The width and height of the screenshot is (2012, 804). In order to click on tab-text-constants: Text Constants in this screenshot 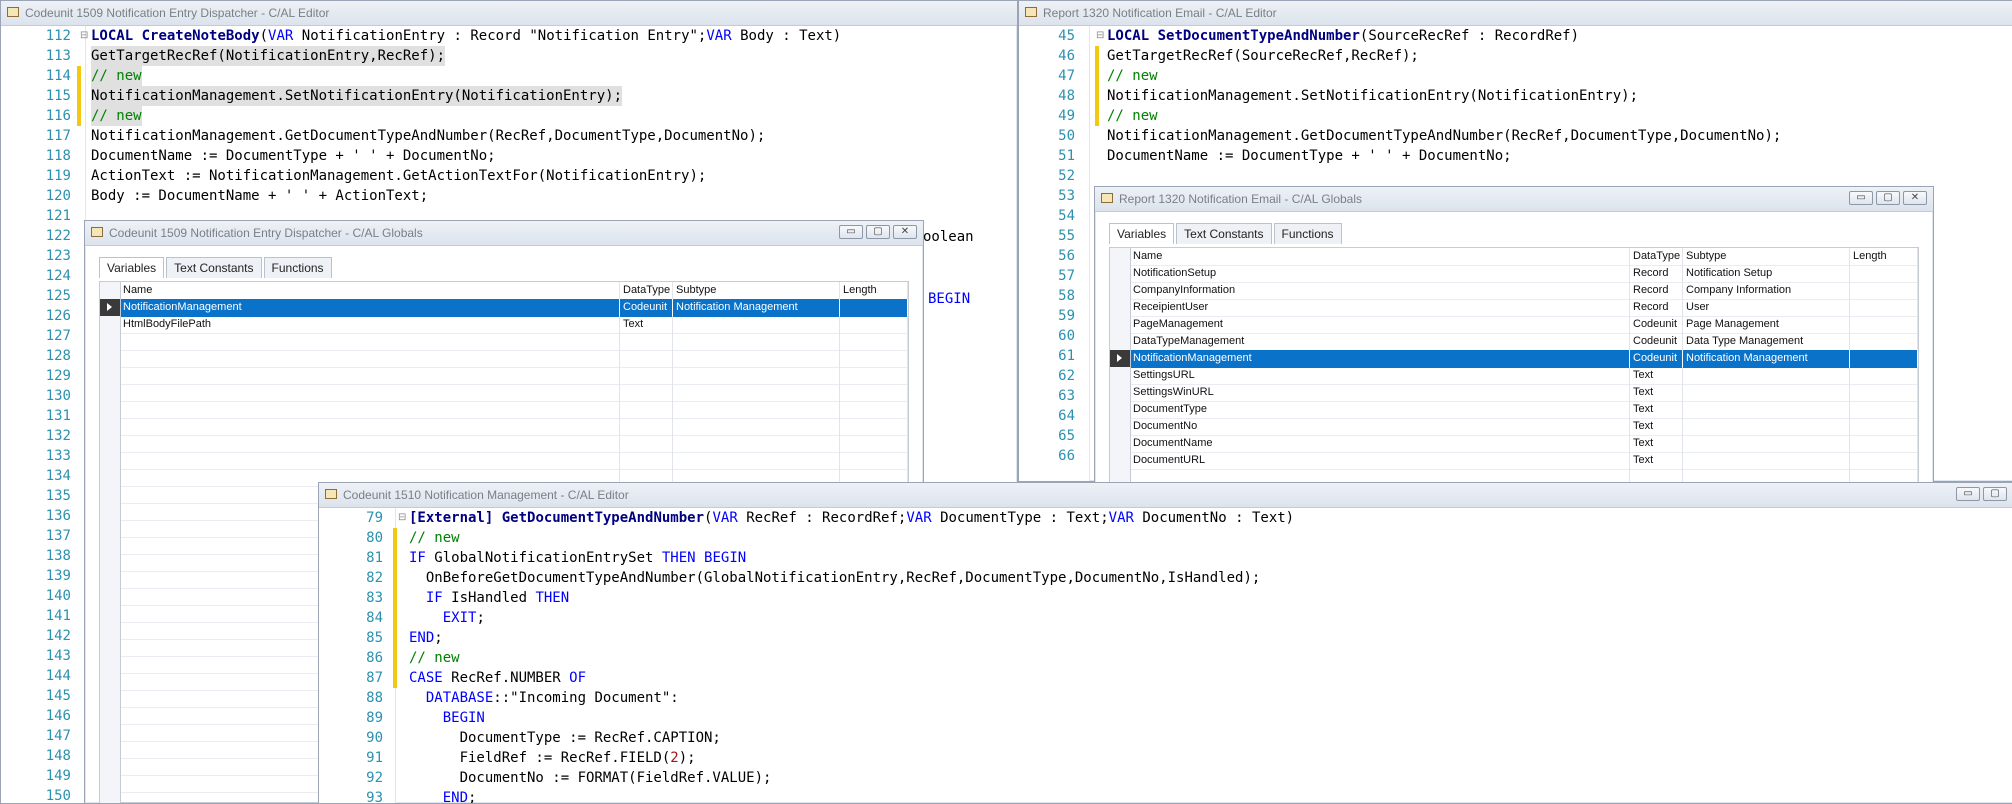, I will do `click(1224, 233)`.